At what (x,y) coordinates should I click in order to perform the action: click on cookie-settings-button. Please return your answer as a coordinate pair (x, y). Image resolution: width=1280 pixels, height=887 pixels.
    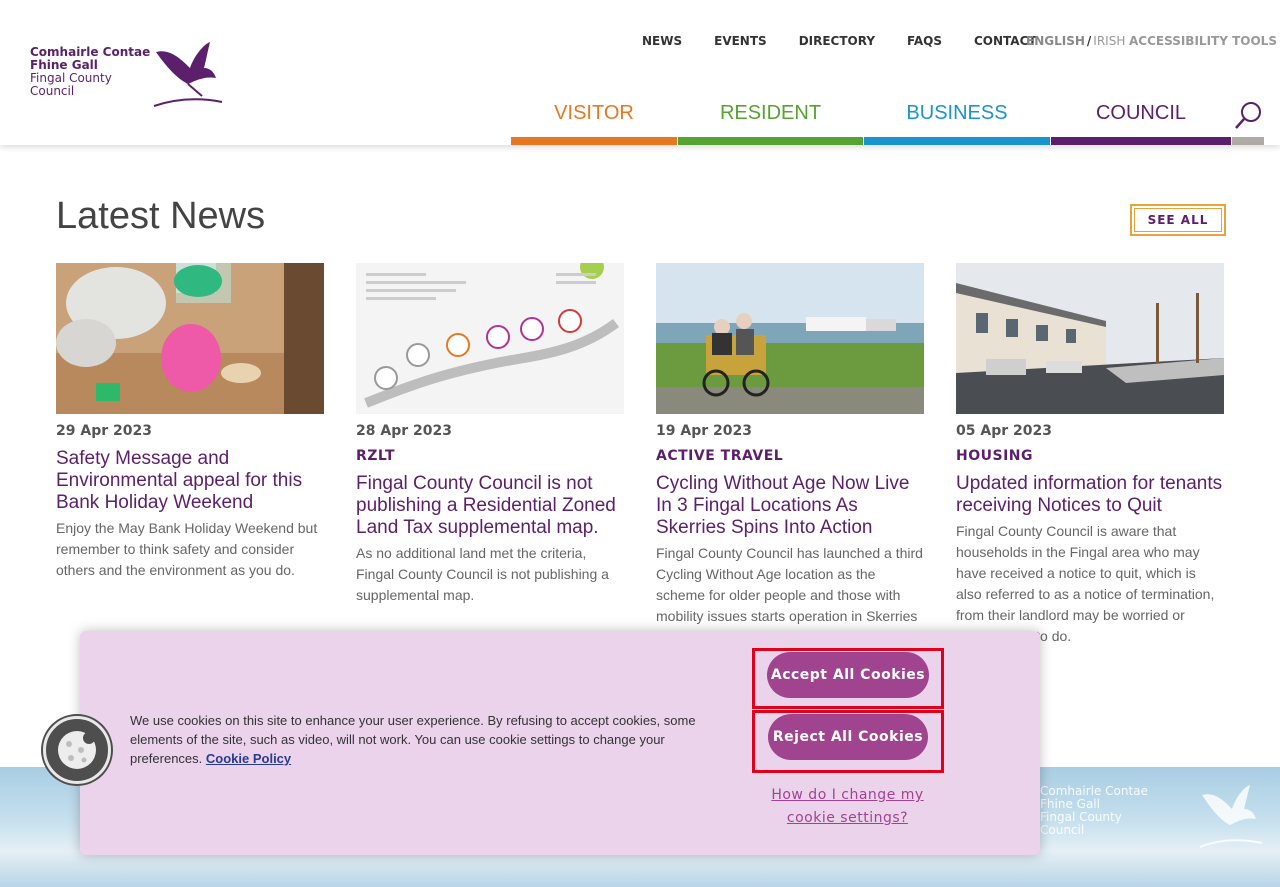
    Looking at the image, I should click on (77, 750).